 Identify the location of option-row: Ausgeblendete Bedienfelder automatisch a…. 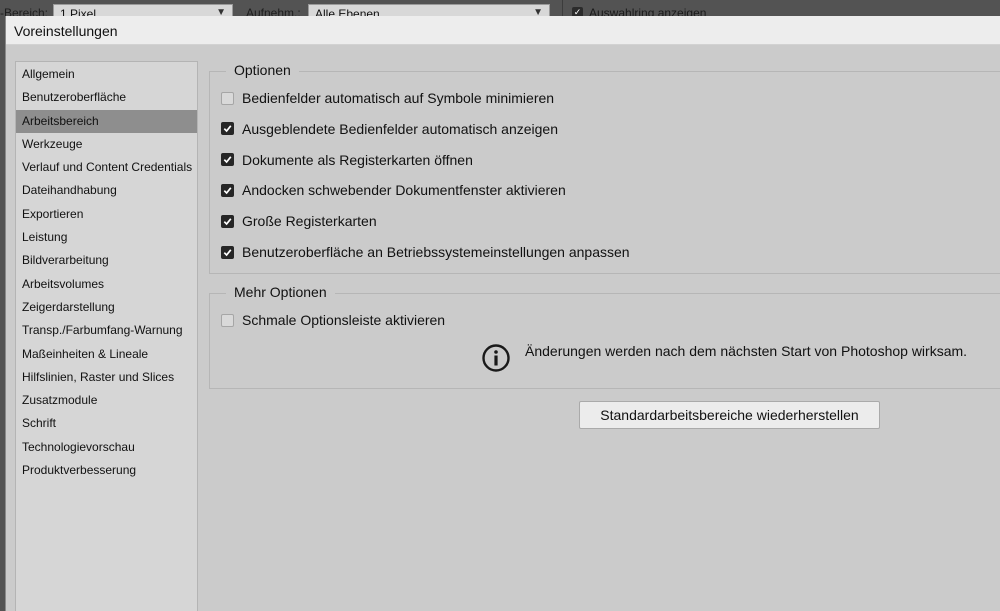
(389, 129).